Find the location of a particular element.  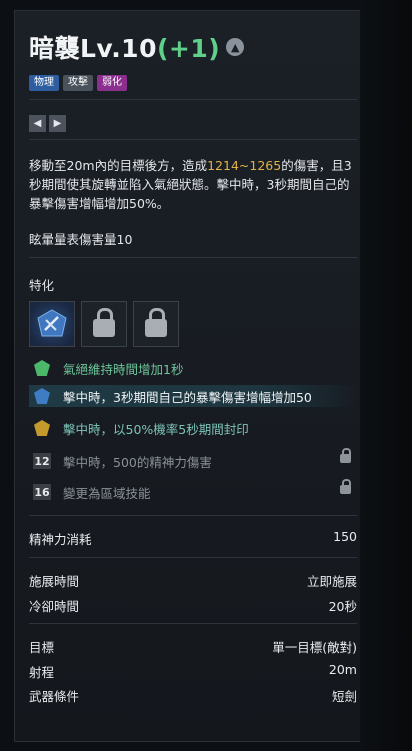

cast-time-row: 施展時間 立即施展 is located at coordinates (193, 581).